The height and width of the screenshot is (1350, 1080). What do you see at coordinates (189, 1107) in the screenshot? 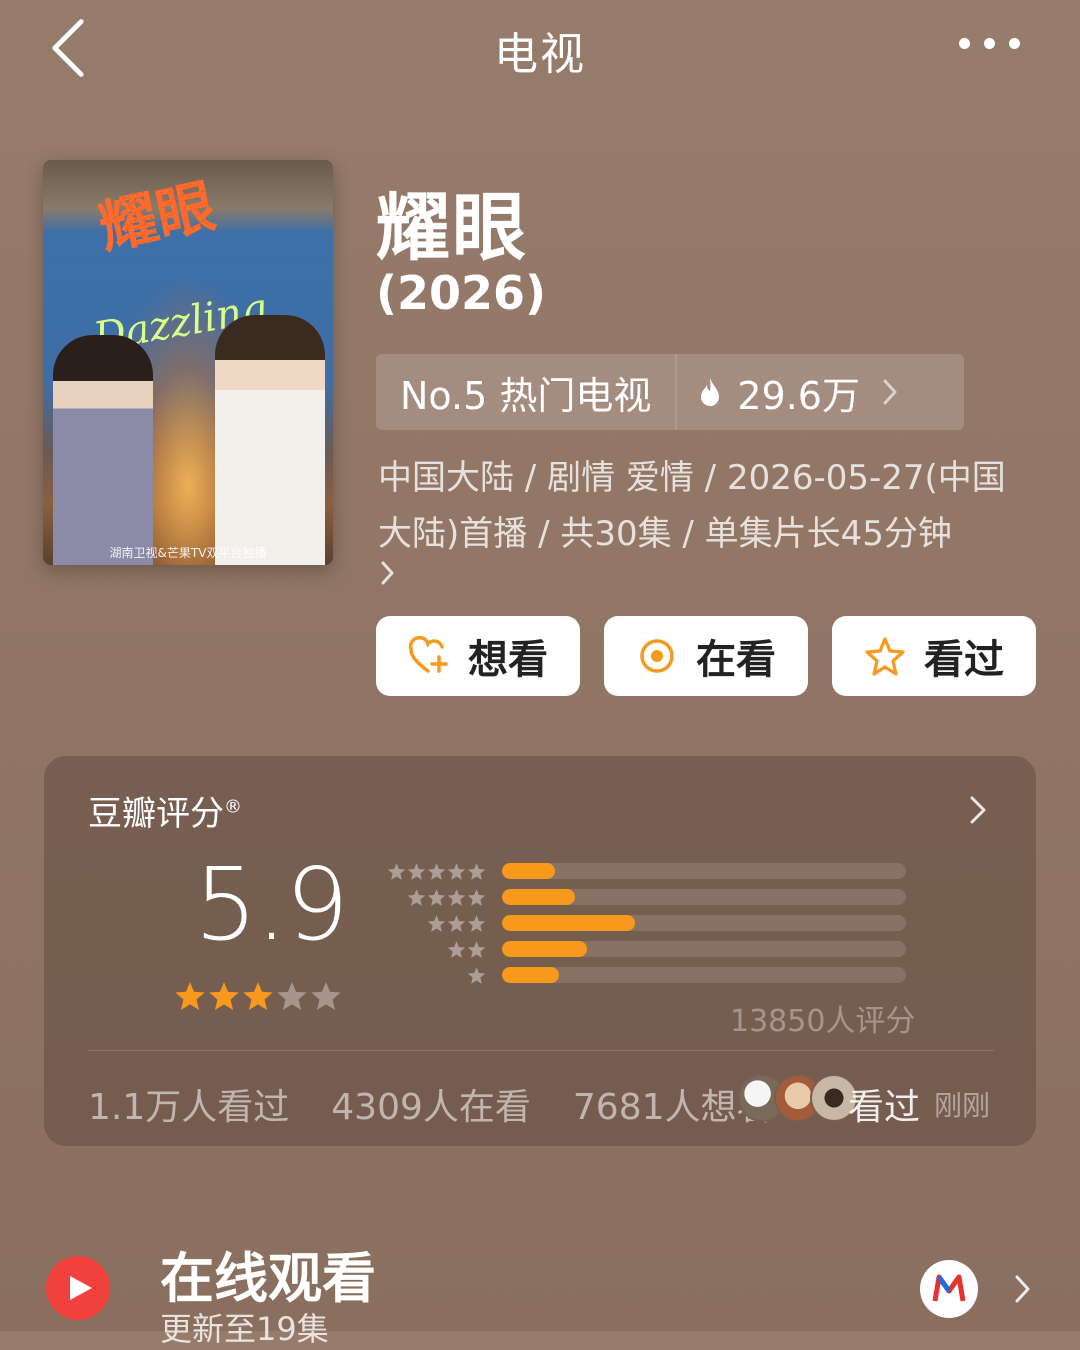
I see `watched-count: 1.1万人看过` at bounding box center [189, 1107].